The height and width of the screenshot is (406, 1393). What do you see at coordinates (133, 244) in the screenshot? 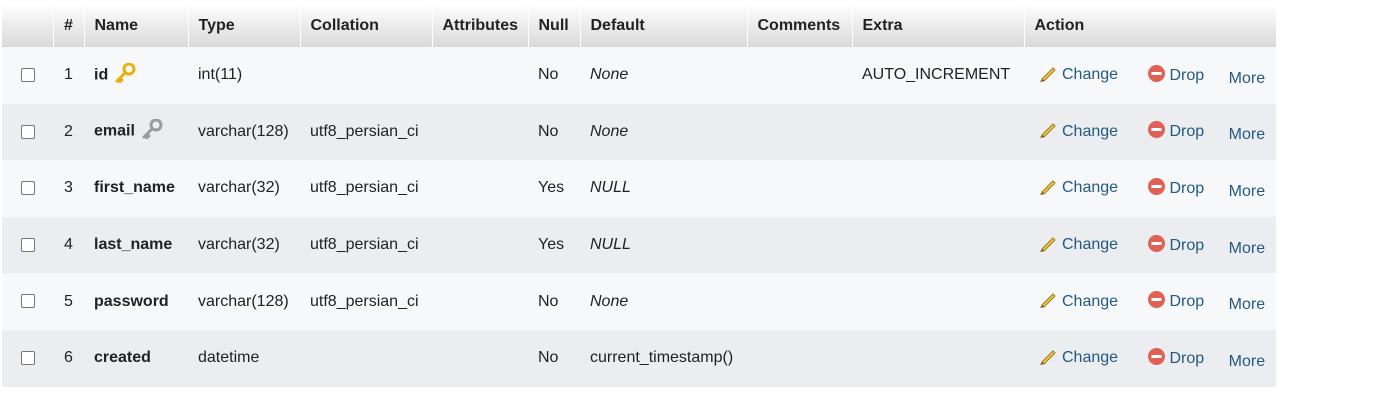
I see `column-name: last_name` at bounding box center [133, 244].